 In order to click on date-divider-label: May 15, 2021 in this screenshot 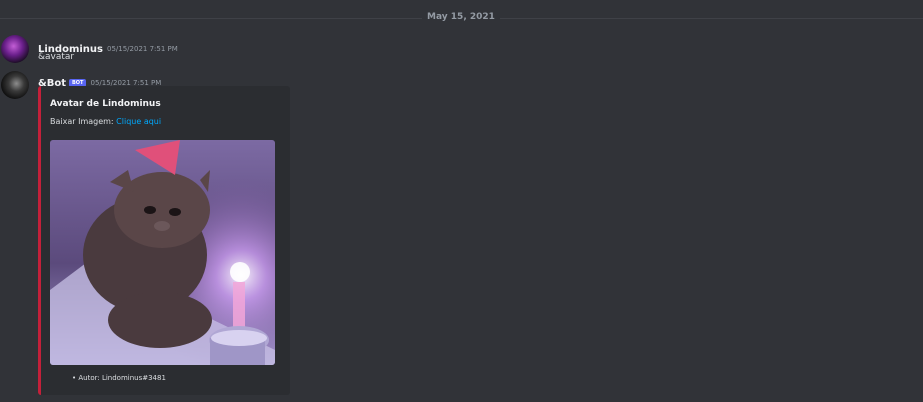, I will do `click(461, 17)`.